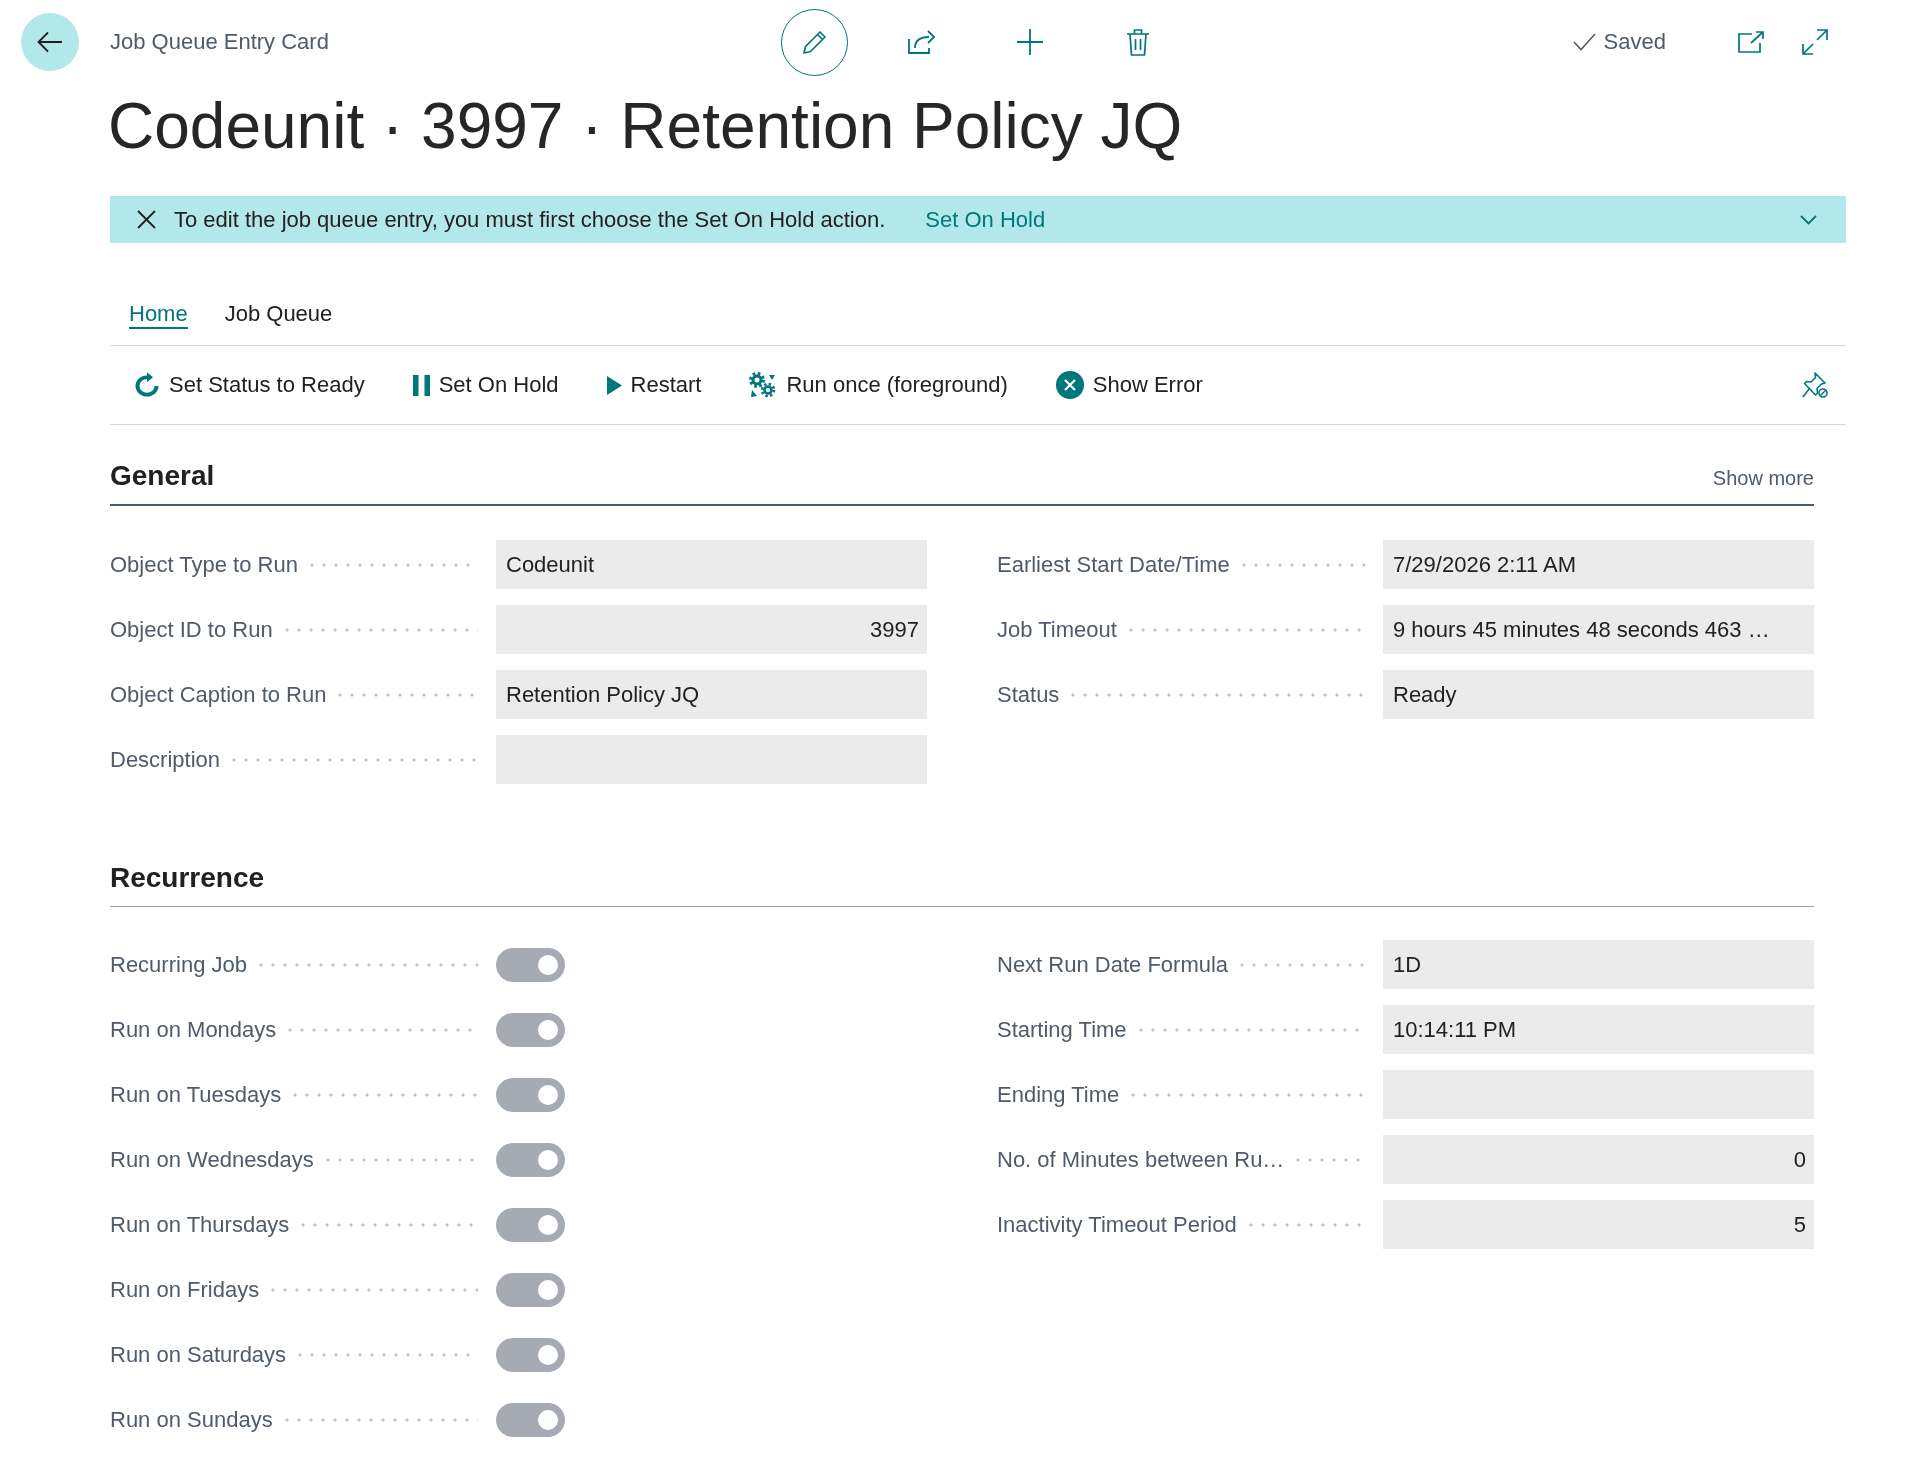 Image resolution: width=1921 pixels, height=1465 pixels. I want to click on field-label: Starting Time, so click(1062, 1029).